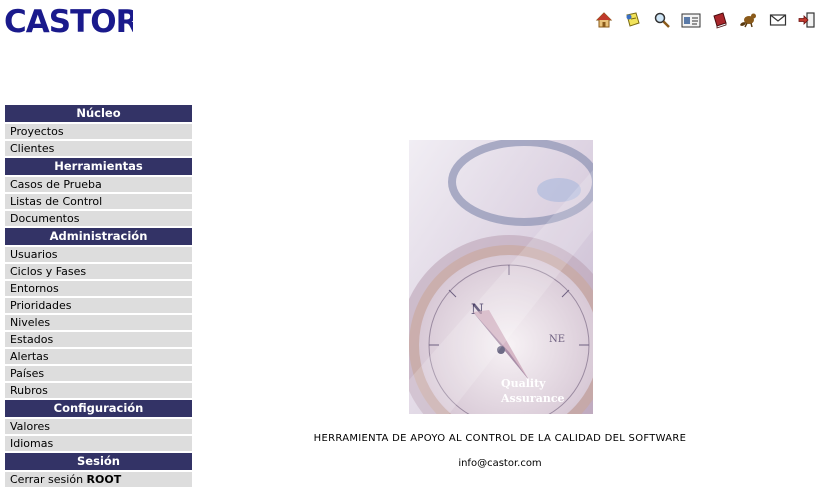  What do you see at coordinates (720, 20) in the screenshot?
I see `book-icon` at bounding box center [720, 20].